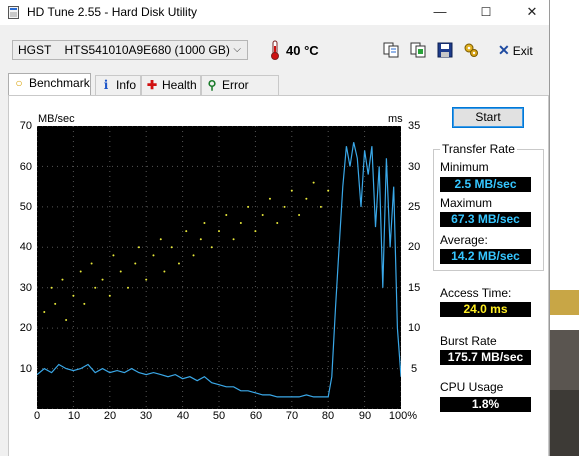 Image resolution: width=579 pixels, height=456 pixels. Describe the element at coordinates (274, 12) in the screenshot. I see `title-bar: HD Tune 2.55 - Hard Disk Utility — ☐ ✕` at that location.